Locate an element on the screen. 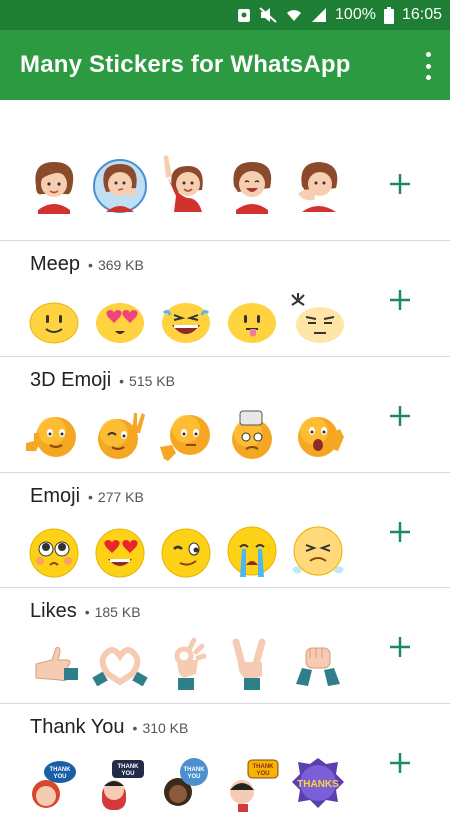 Image resolution: width=450 pixels, height=820 pixels. pack-size: 185 KB is located at coordinates (113, 612).